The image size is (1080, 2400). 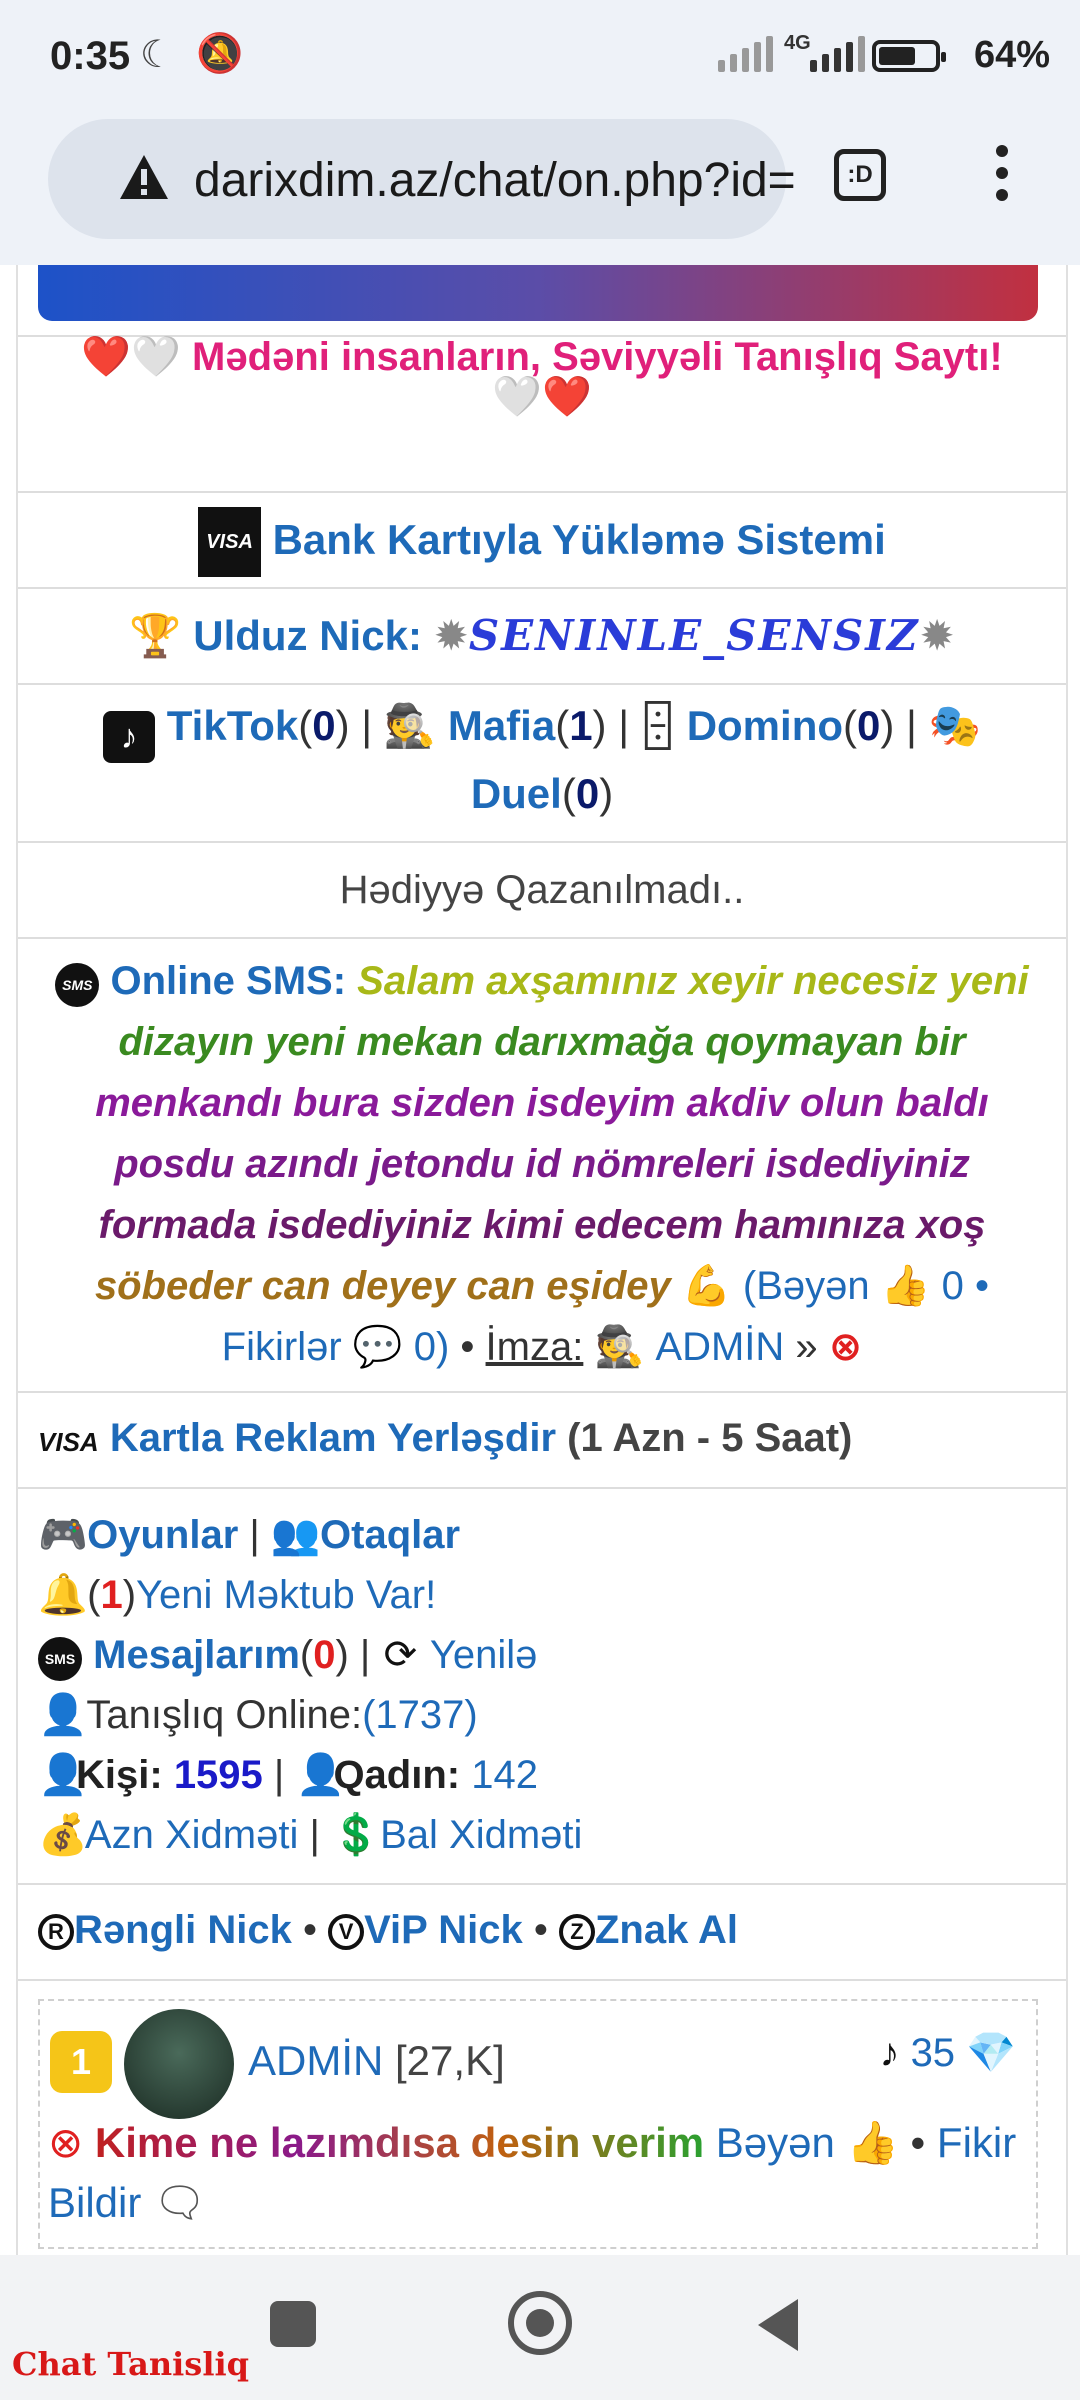 What do you see at coordinates (410, 725) in the screenshot?
I see `mafia-icon: 🕵️` at bounding box center [410, 725].